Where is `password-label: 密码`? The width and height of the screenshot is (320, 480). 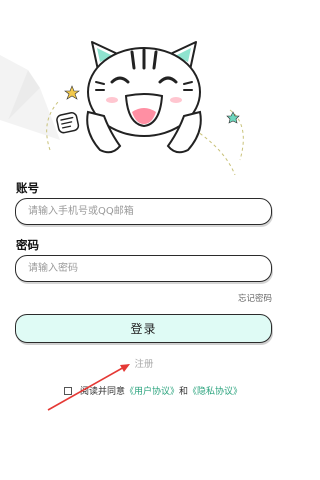
password-label: 密码 is located at coordinates (27, 245).